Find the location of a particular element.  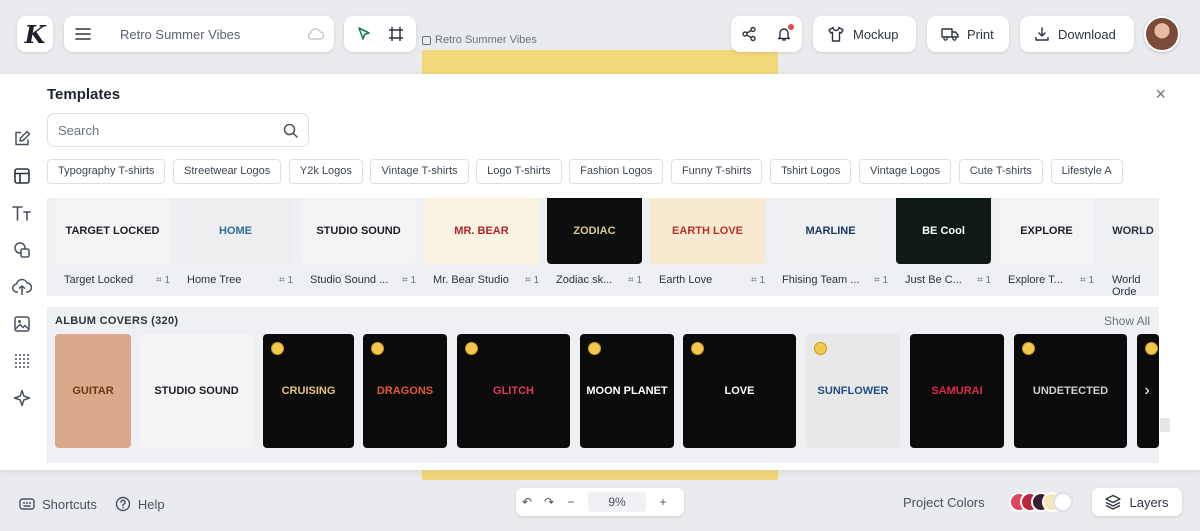

mockup-button: Mockup is located at coordinates (864, 34).